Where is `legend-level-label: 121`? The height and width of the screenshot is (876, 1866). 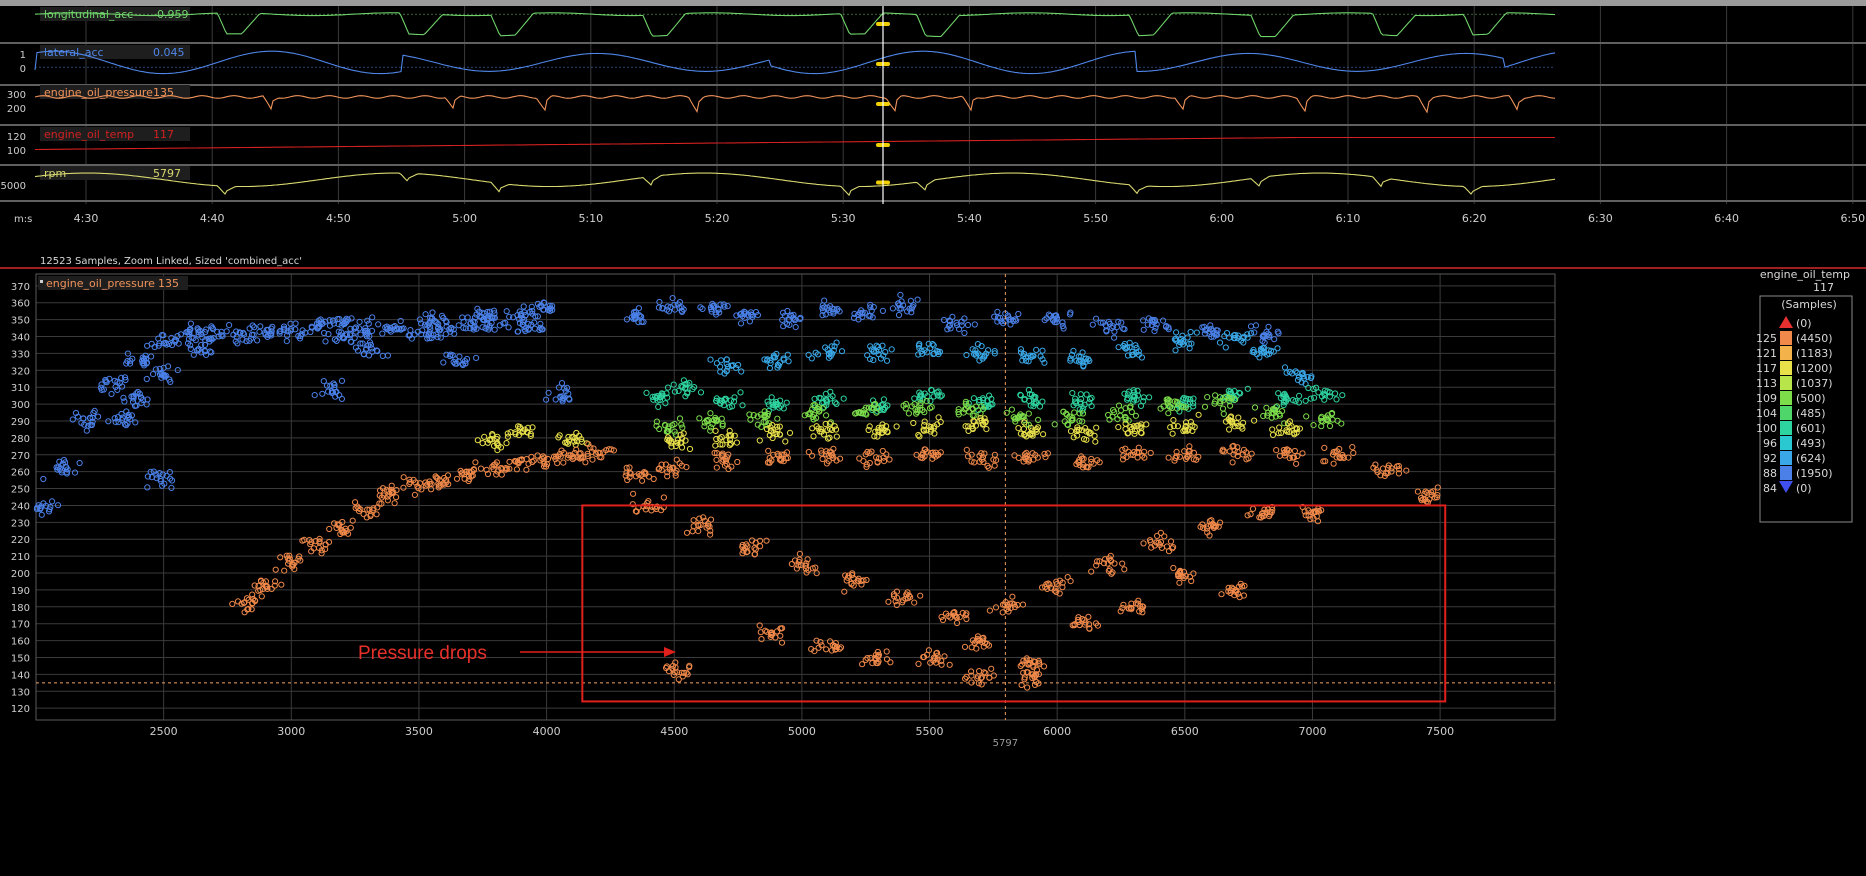 legend-level-label: 121 is located at coordinates (1766, 353).